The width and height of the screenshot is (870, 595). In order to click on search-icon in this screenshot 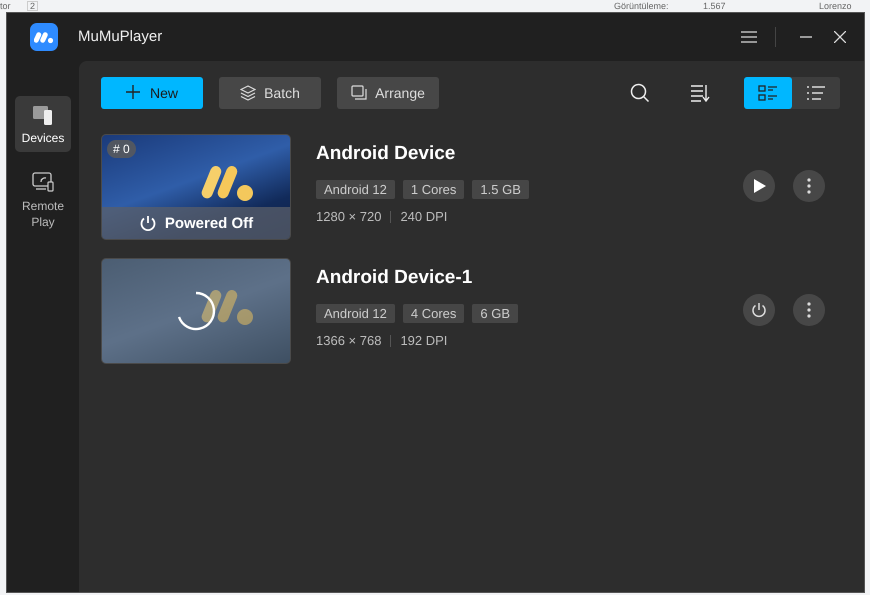, I will do `click(640, 93)`.